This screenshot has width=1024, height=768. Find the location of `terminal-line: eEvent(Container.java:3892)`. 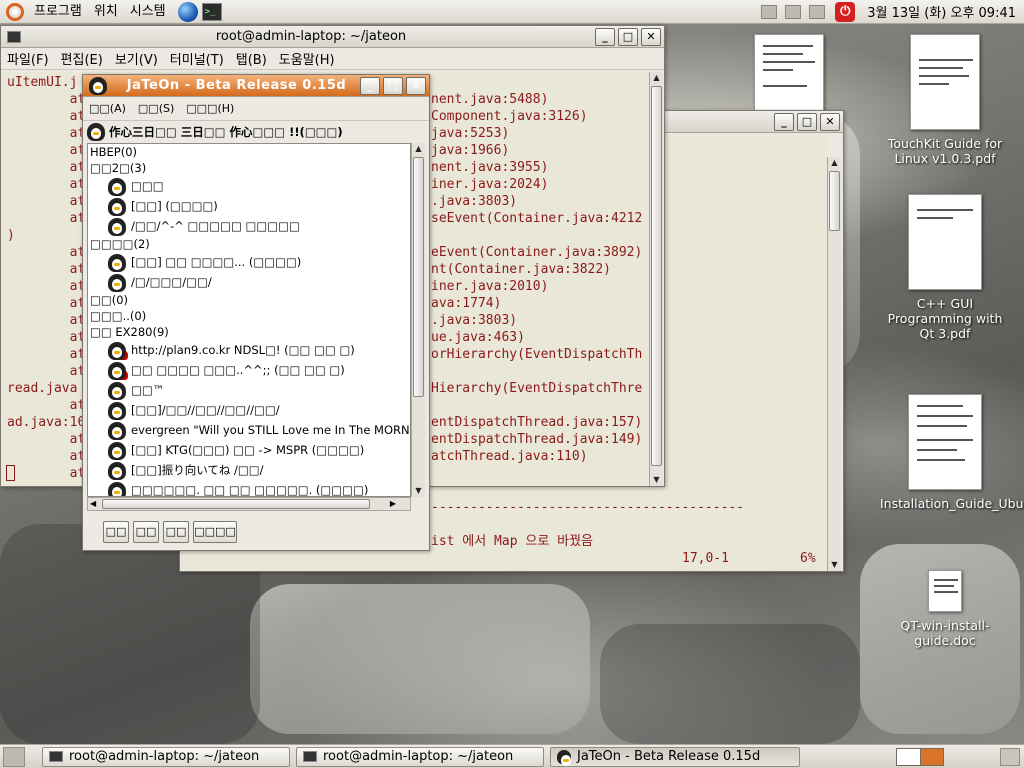

terminal-line: eEvent(Container.java:3892) is located at coordinates (537, 252).